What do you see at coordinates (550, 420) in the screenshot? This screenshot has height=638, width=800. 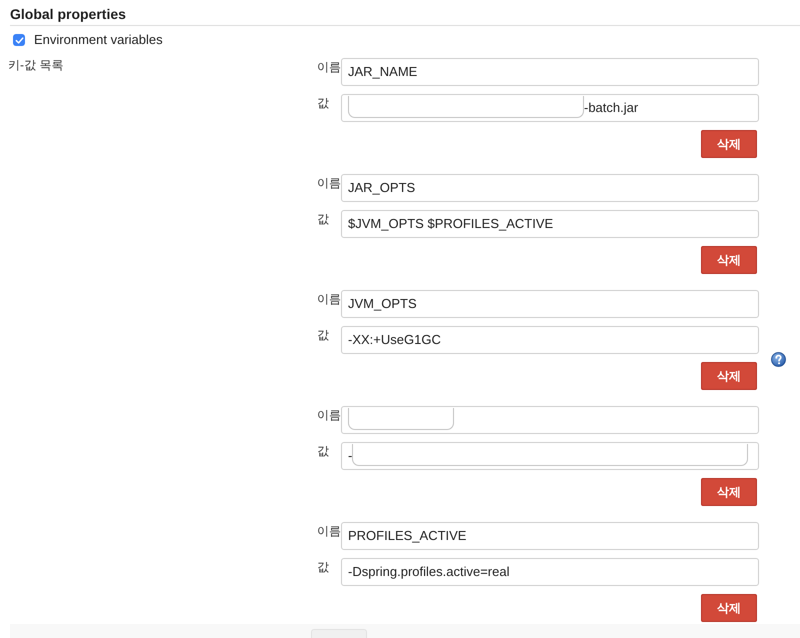 I see `name-input` at bounding box center [550, 420].